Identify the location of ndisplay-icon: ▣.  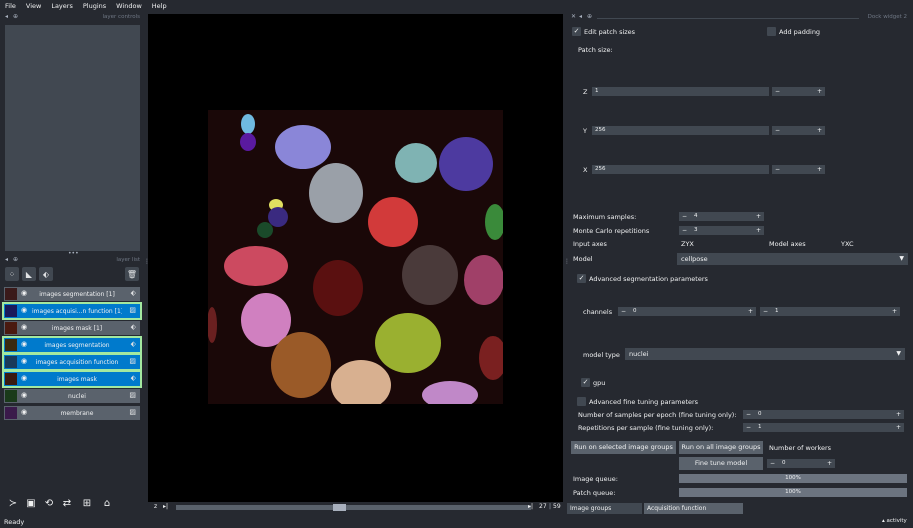
(31, 503).